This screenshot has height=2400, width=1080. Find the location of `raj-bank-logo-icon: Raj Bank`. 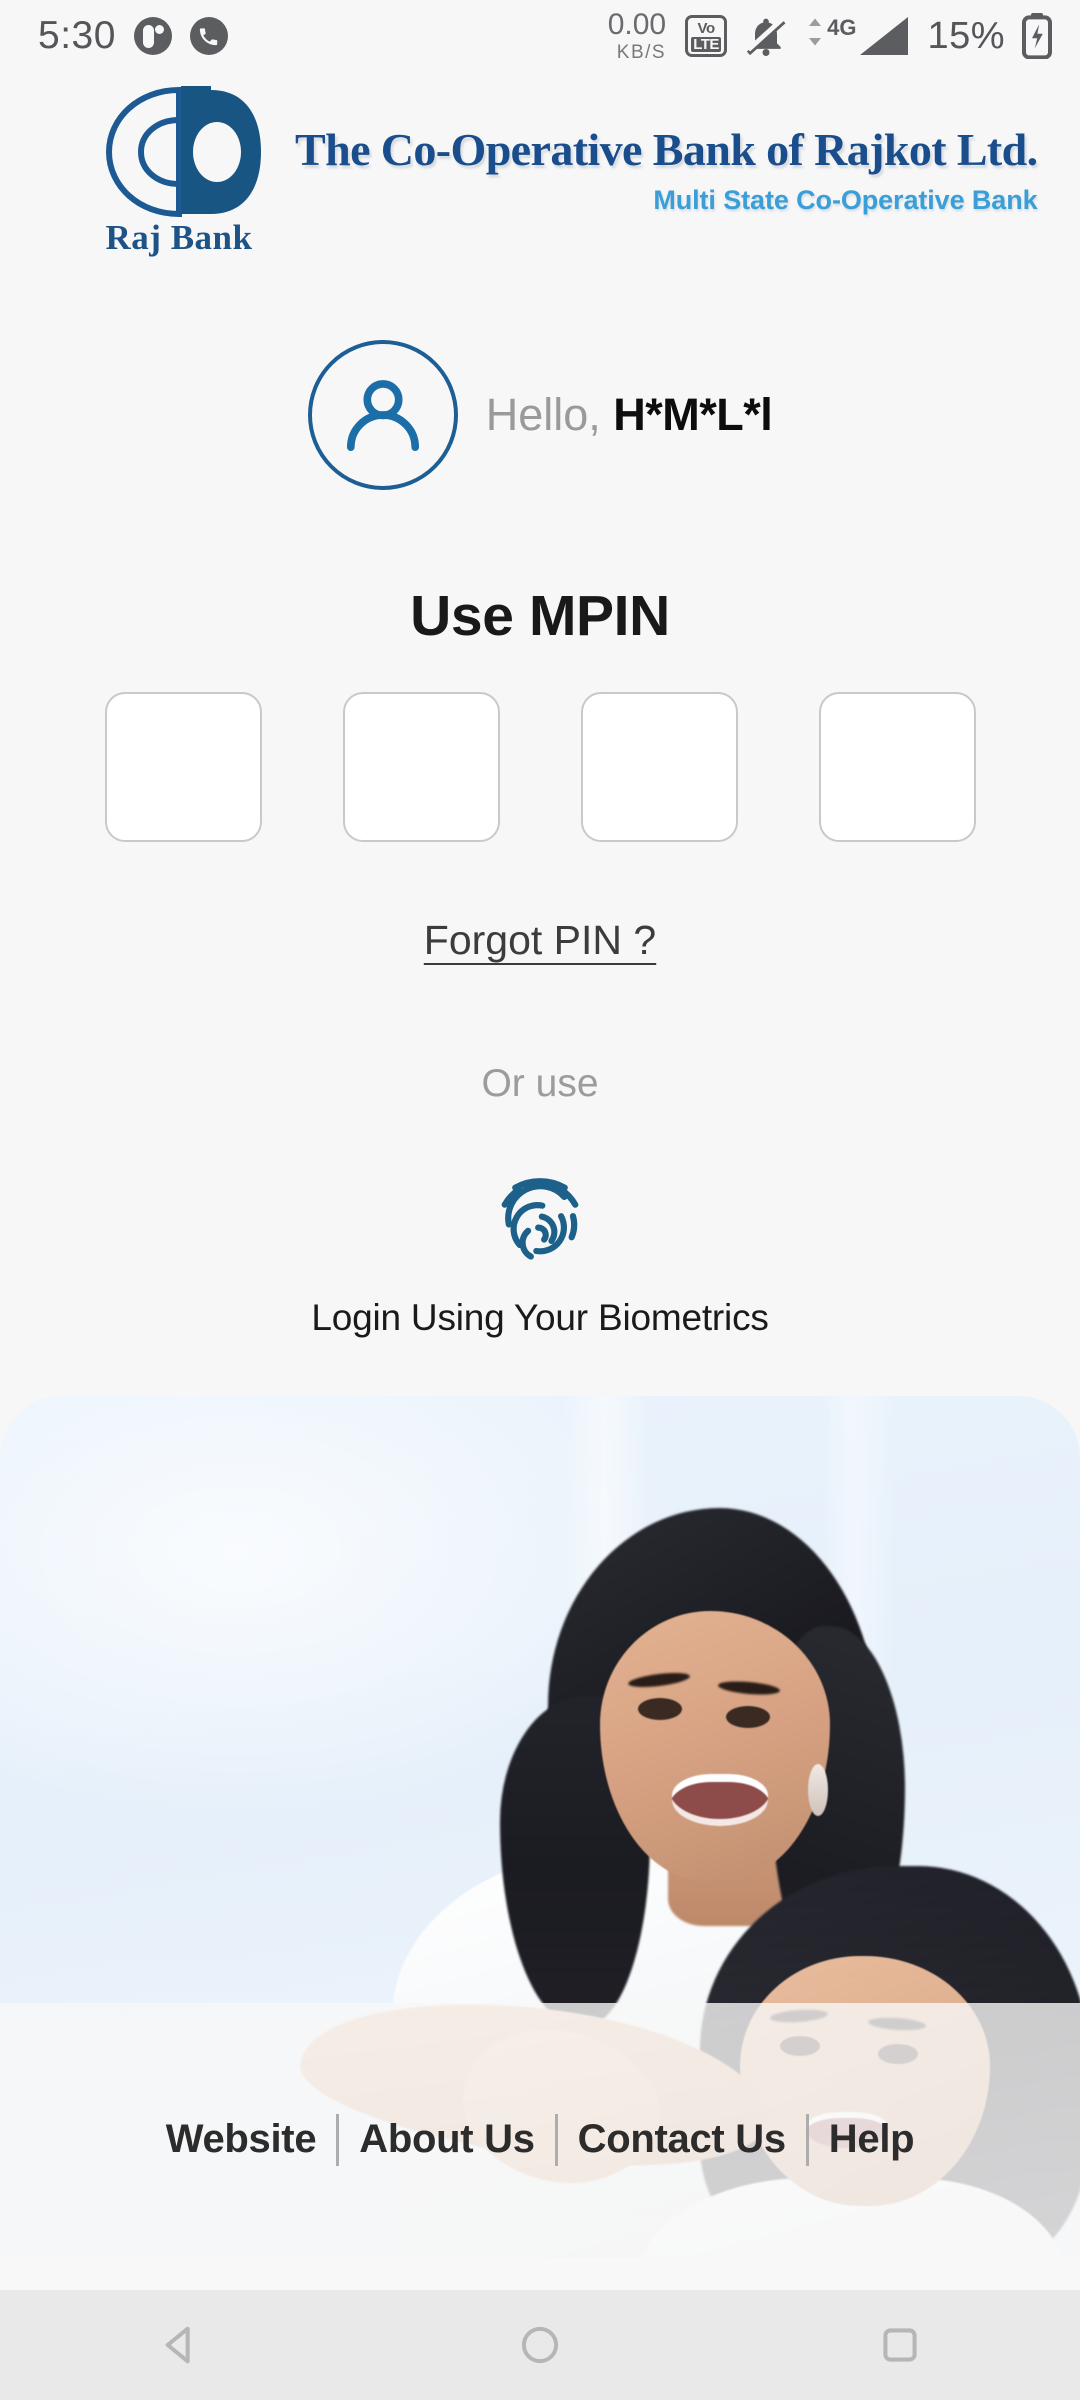

raj-bank-logo-icon: Raj Bank is located at coordinates (179, 171).